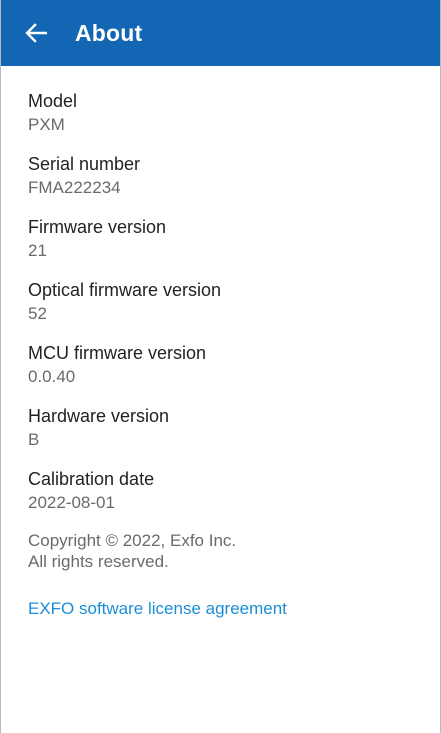 The width and height of the screenshot is (441, 733). I want to click on optical-firmware-version-label: Optical firmware version, so click(125, 290).